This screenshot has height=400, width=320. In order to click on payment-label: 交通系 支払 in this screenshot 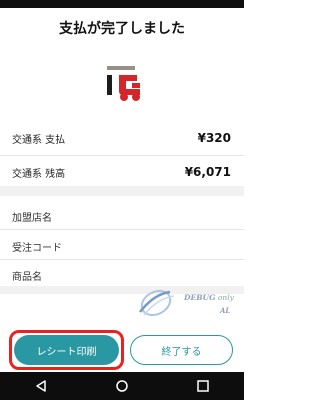, I will do `click(39, 140)`.